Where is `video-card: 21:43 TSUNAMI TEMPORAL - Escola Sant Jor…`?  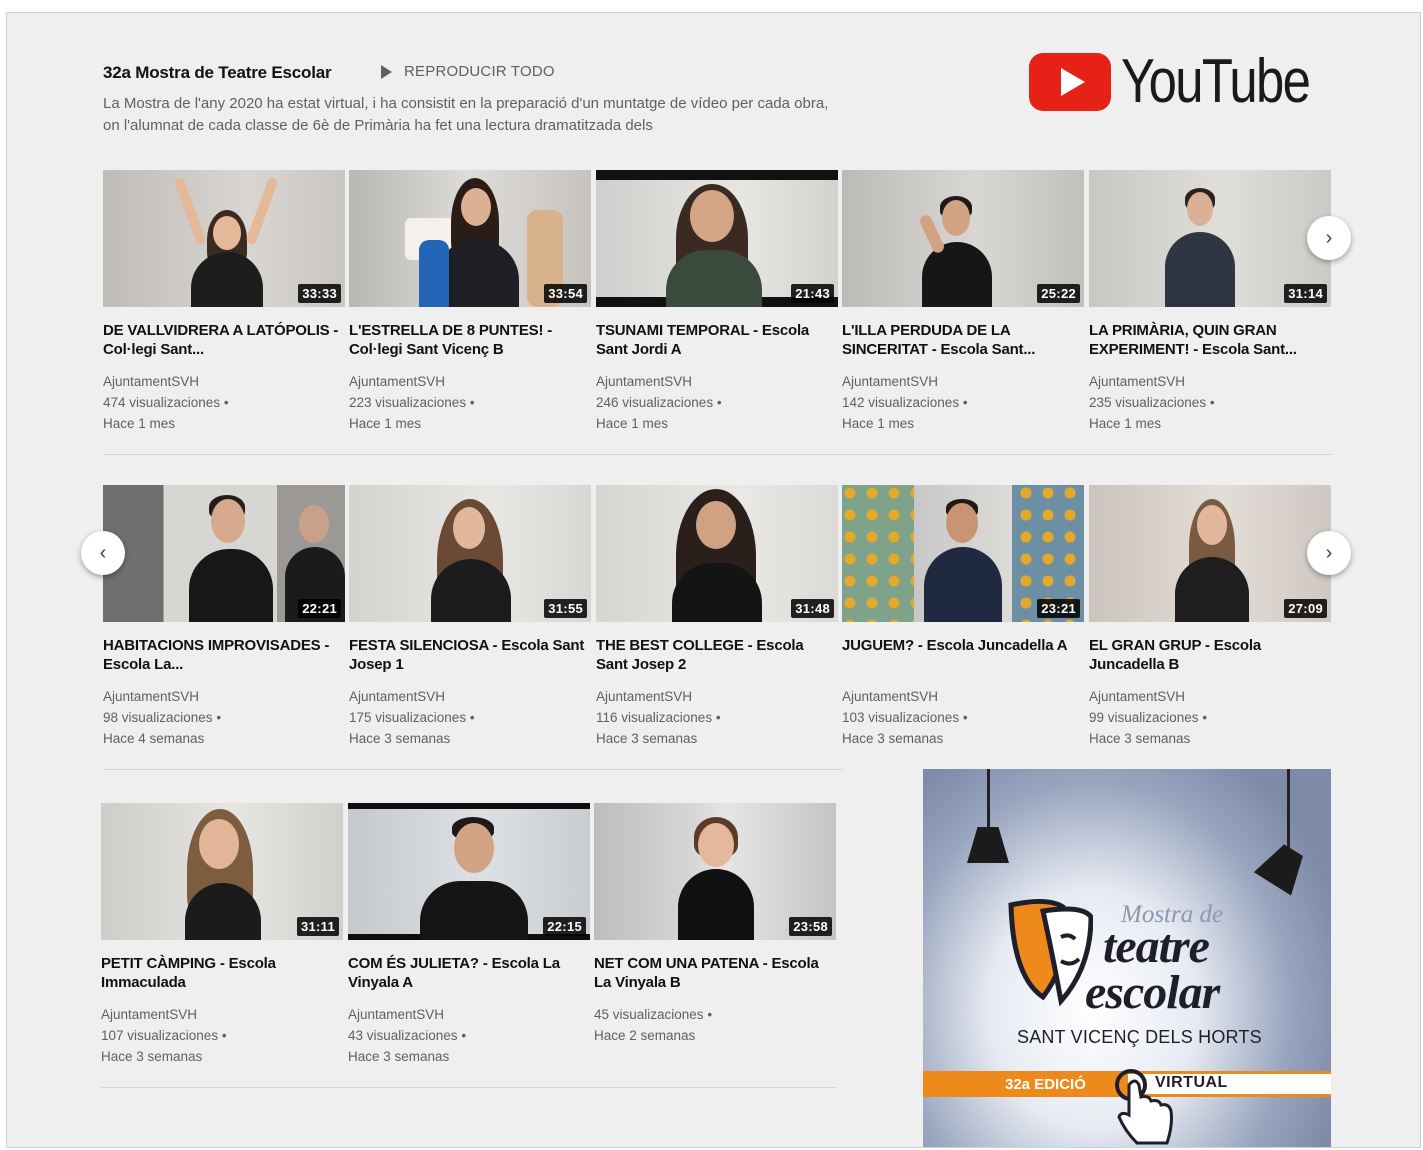
video-card: 21:43 TSUNAMI TEMPORAL - Escola Sant Jor… is located at coordinates (717, 302).